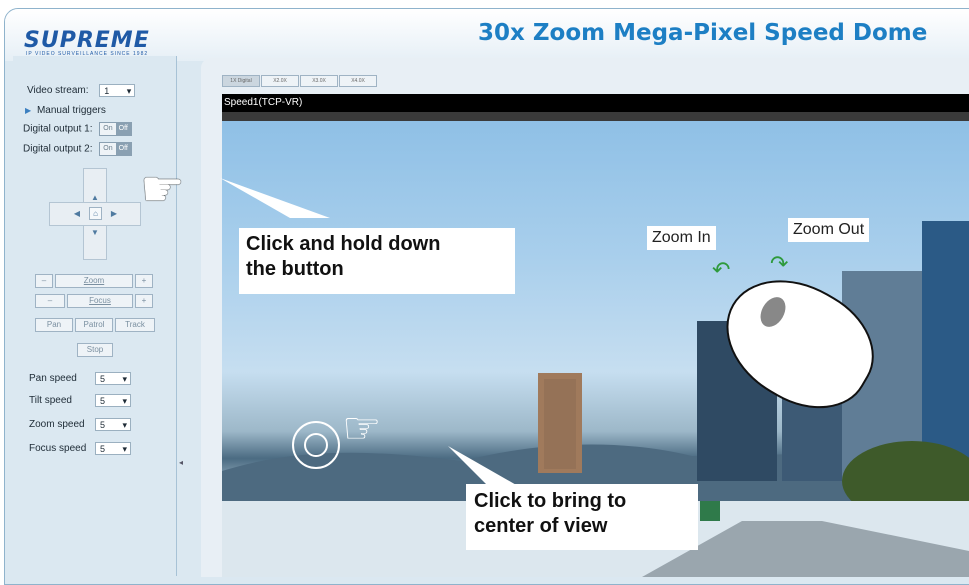  I want to click on focus-near-button: –, so click(50, 301).